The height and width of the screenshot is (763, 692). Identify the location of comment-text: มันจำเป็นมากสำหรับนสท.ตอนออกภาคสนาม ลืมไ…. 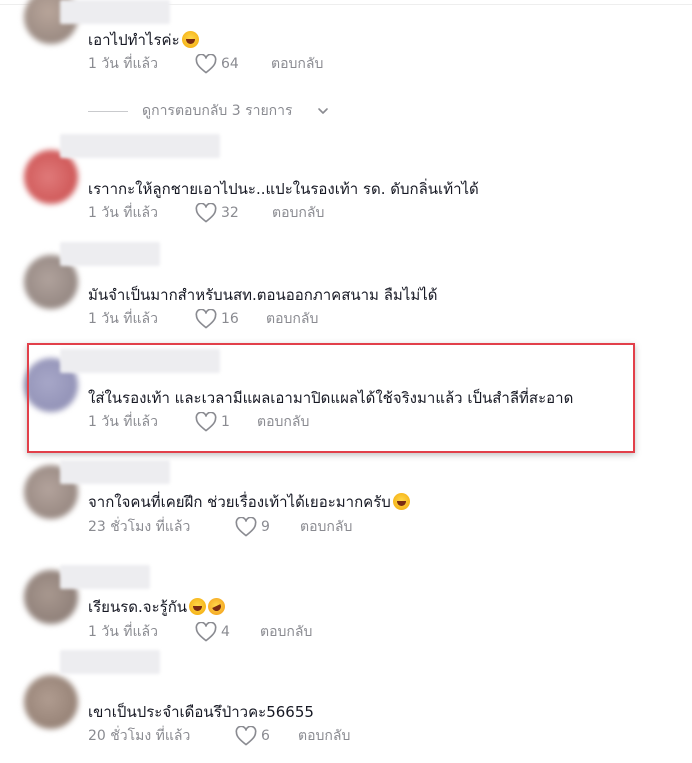
(263, 295).